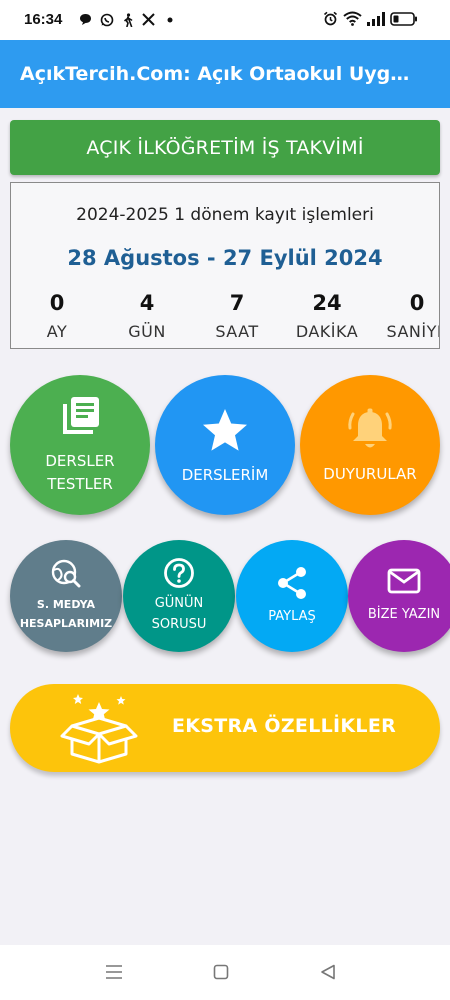 The height and width of the screenshot is (1000, 450). What do you see at coordinates (114, 972) in the screenshot?
I see `recent-apps-icon` at bounding box center [114, 972].